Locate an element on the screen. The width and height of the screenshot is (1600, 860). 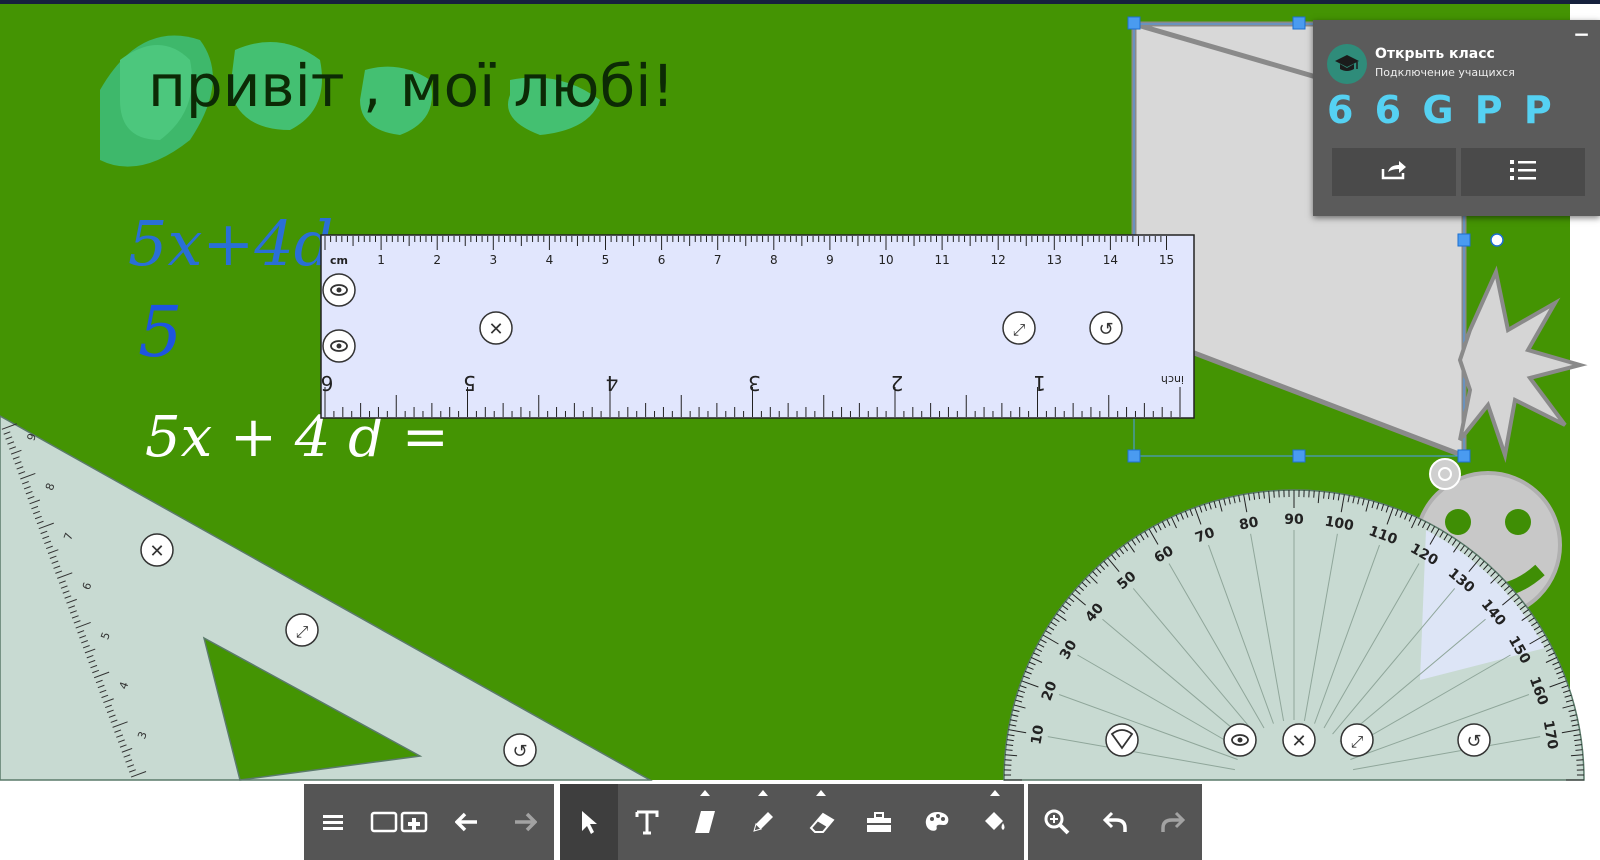
ruler-cm-label: 9 is located at coordinates (830, 260).